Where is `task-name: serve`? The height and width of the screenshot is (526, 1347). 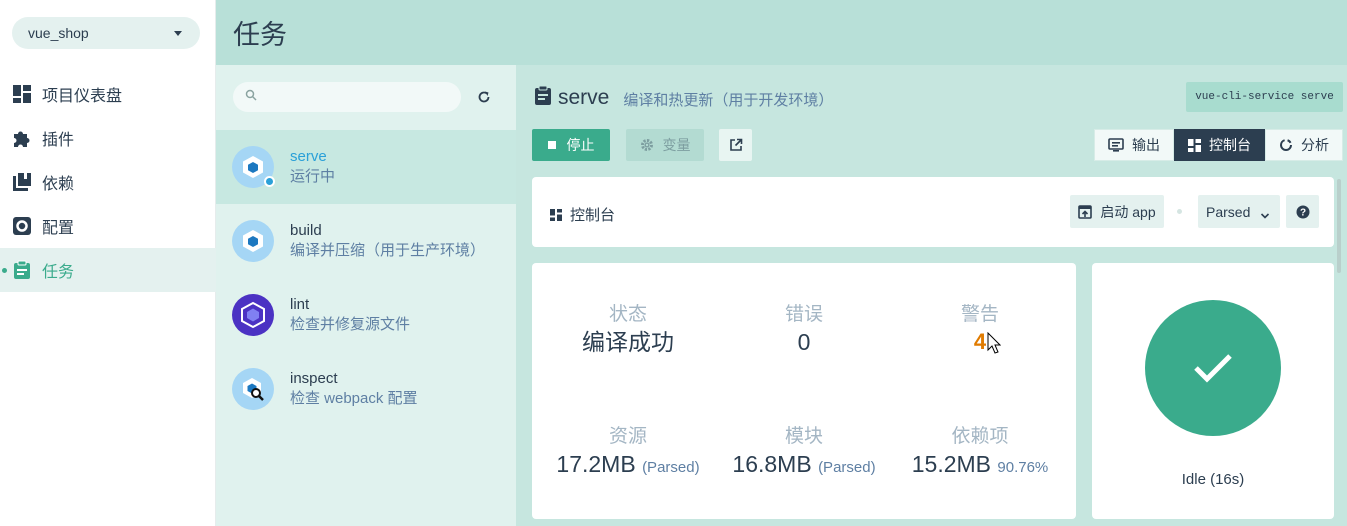 task-name: serve is located at coordinates (308, 156).